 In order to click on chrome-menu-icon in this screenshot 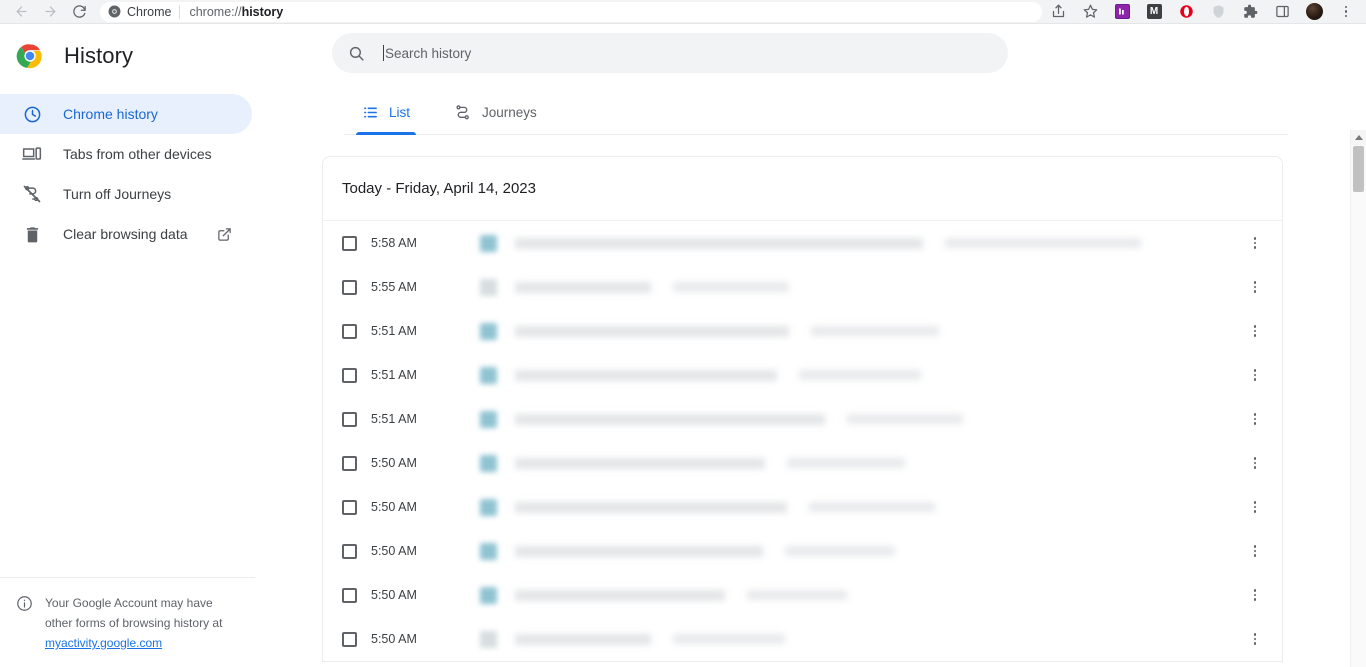, I will do `click(1346, 12)`.